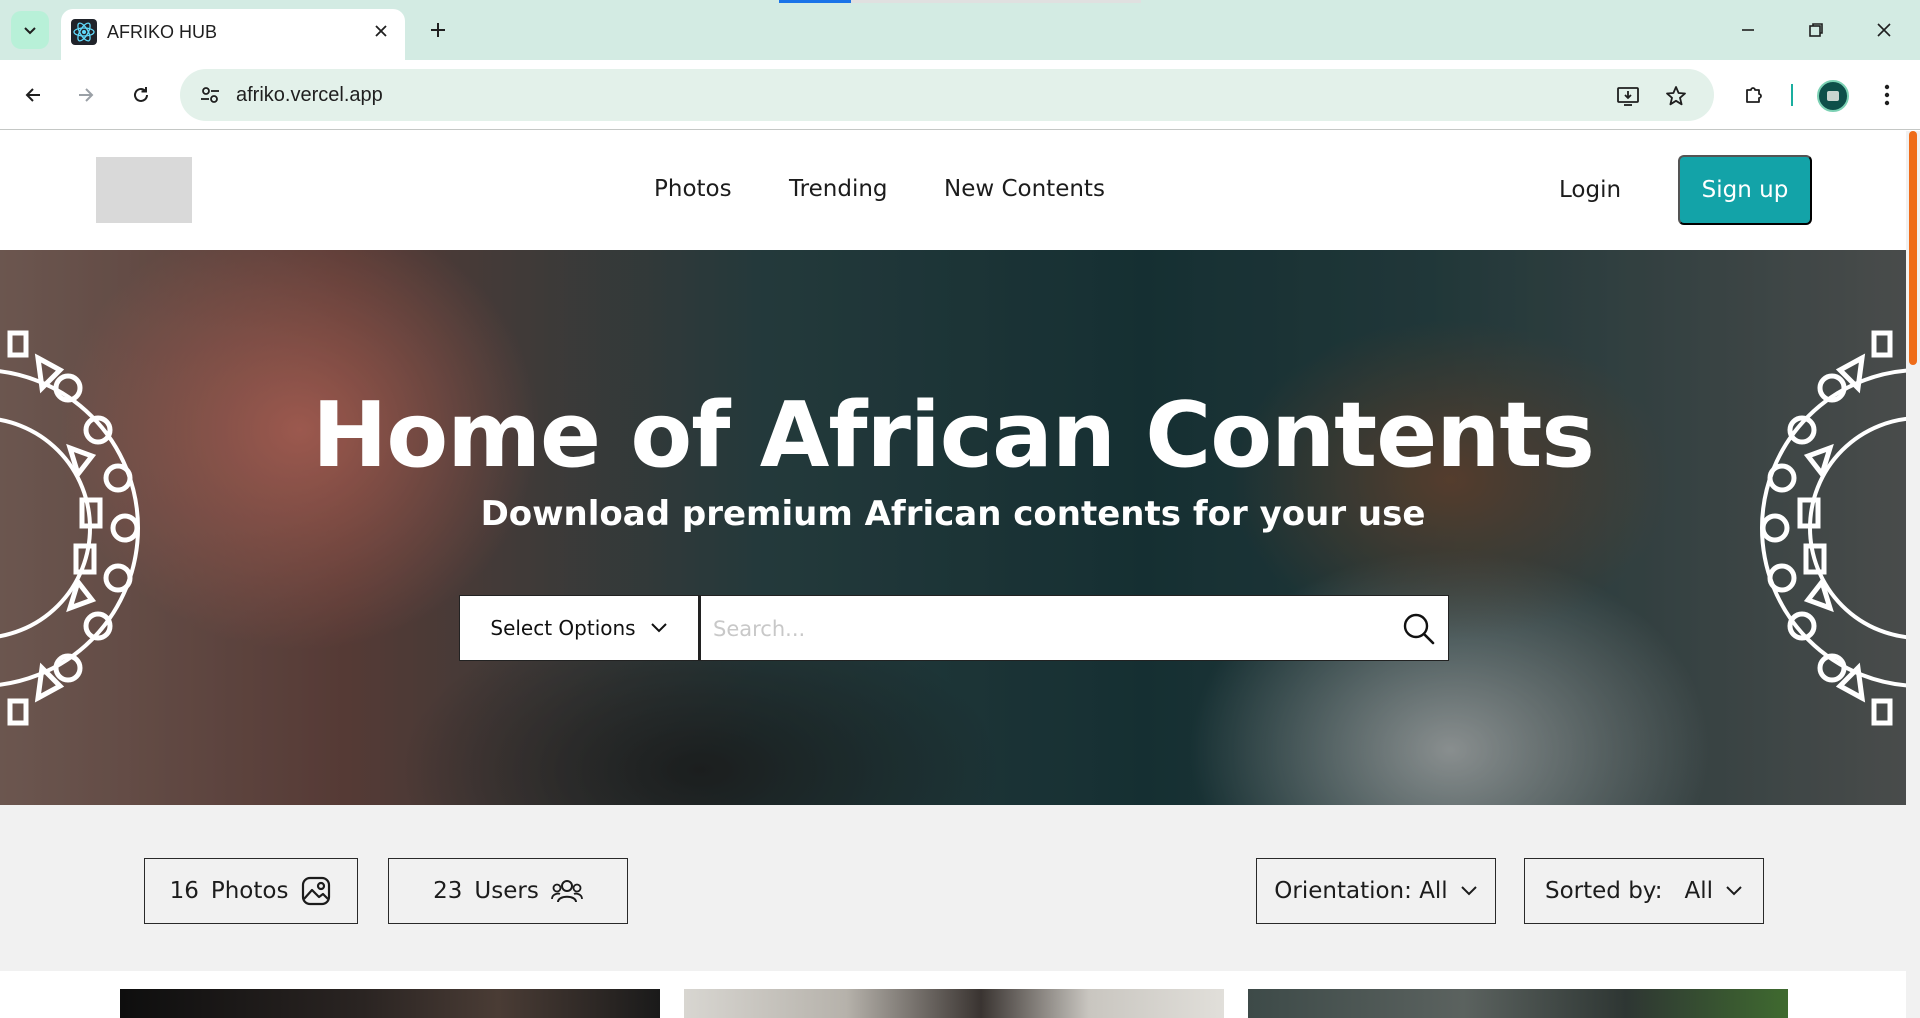 This screenshot has height=1018, width=1920. I want to click on select-options-label: Select Options, so click(563, 628).